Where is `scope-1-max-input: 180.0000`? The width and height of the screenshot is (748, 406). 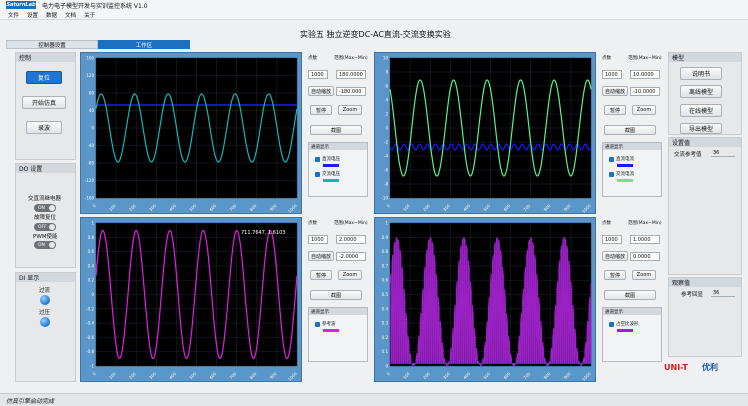
scope-1-max-input: 180.0000 is located at coordinates (351, 74).